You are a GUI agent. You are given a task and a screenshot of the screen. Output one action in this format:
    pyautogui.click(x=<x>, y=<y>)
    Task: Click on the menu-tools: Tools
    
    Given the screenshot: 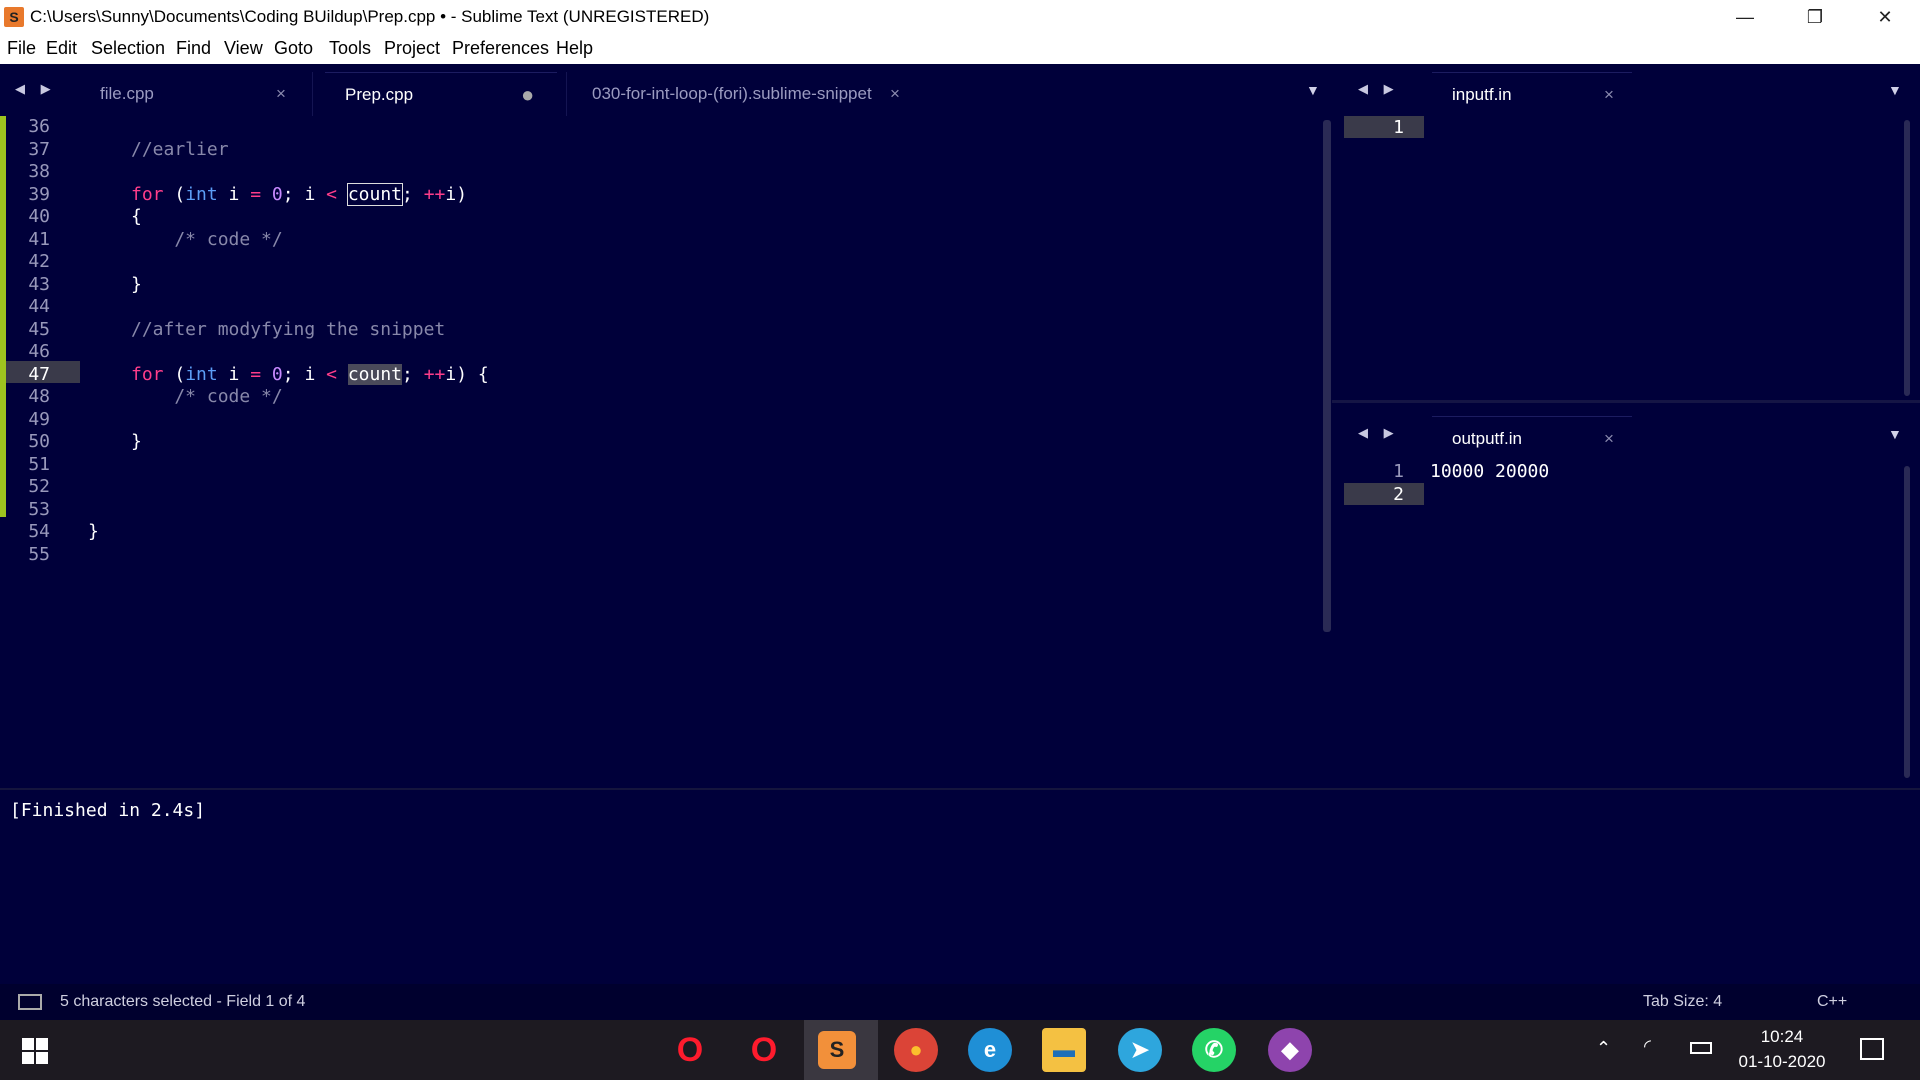 What is the action you would take?
    pyautogui.click(x=350, y=48)
    